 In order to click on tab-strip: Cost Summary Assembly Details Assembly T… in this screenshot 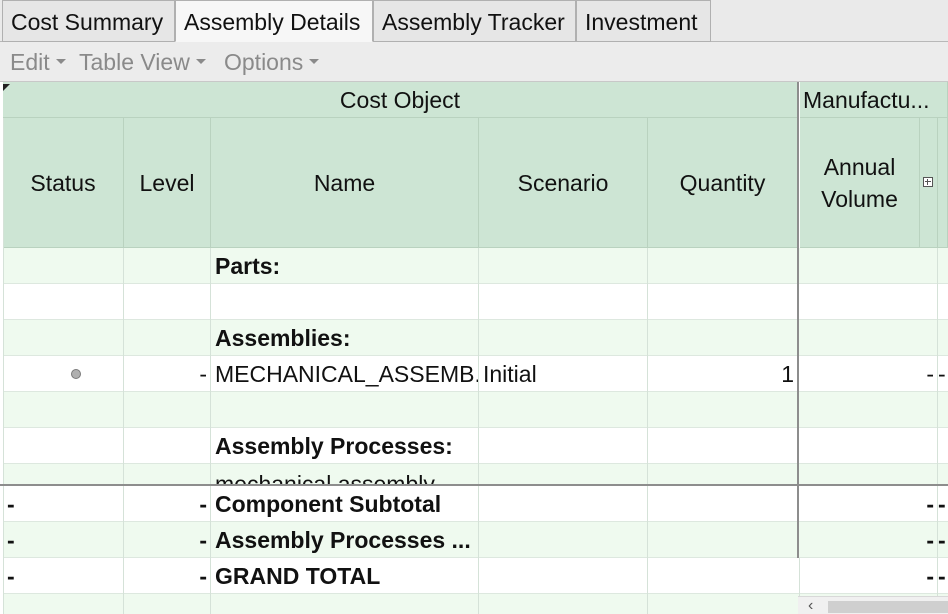, I will do `click(474, 21)`.